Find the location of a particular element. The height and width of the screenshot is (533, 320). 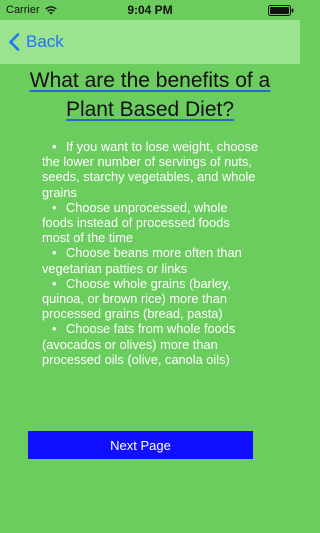

carrier-label: Carrier is located at coordinates (23, 10).